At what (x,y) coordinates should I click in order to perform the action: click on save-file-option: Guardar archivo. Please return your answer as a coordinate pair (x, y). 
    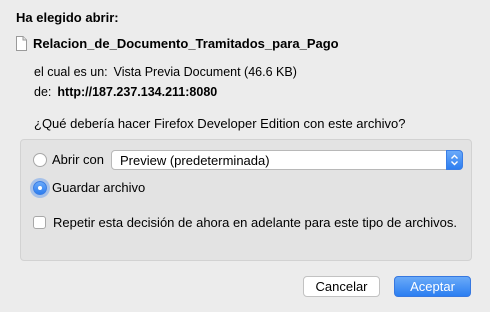
    Looking at the image, I should click on (89, 187).